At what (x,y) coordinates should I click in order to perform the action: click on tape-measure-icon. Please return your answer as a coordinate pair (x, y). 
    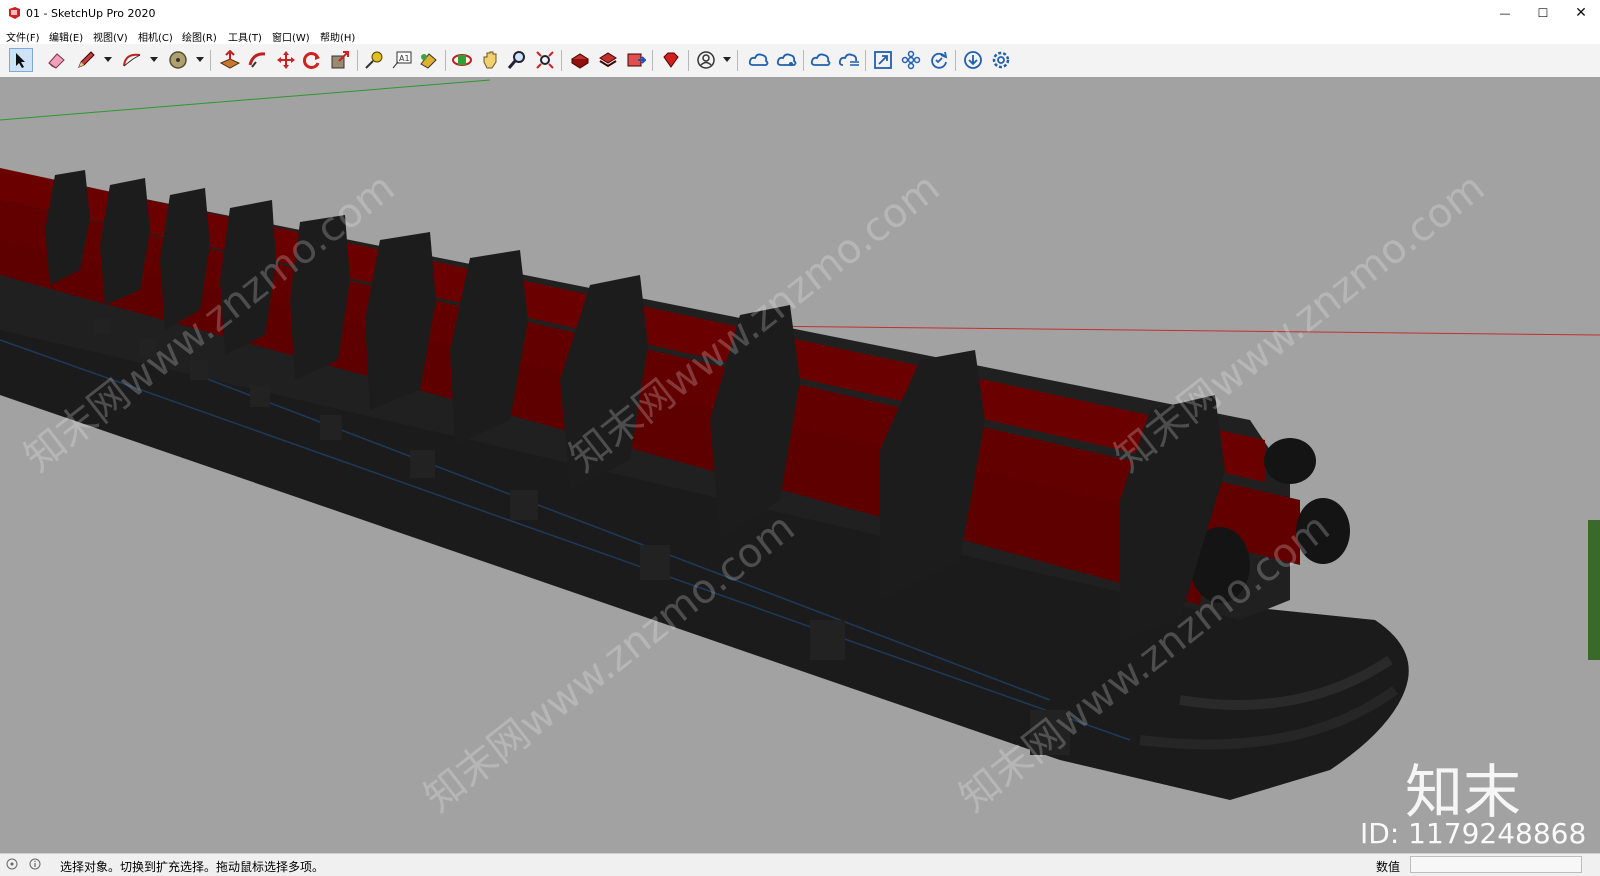
    Looking at the image, I should click on (374, 60).